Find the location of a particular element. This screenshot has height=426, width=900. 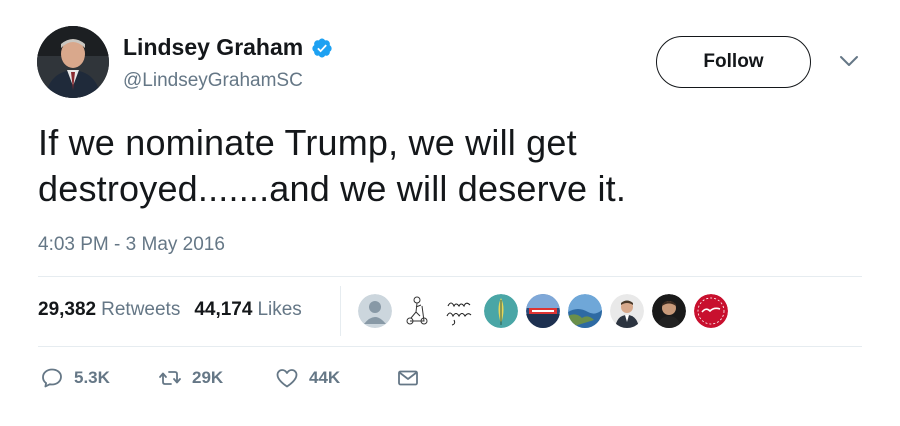

heart-icon is located at coordinates (287, 378).